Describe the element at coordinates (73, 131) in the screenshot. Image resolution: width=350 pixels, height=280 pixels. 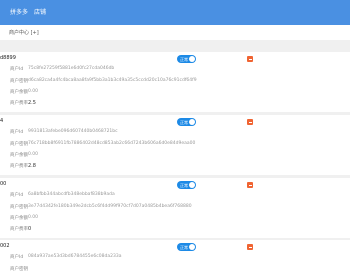
I see `merchant-id-value: 9931813afebe096d607440b0468721bc` at that location.